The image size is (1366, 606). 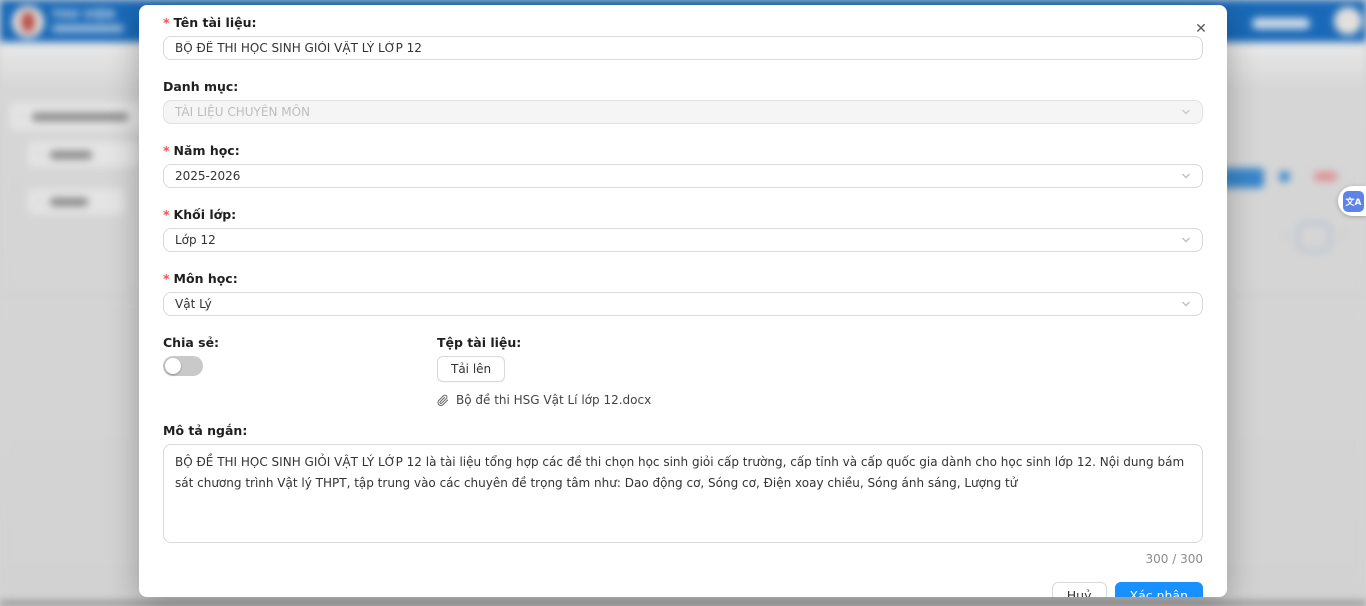 What do you see at coordinates (205, 430) in the screenshot?
I see `description-label: Mô tả ngắn:` at bounding box center [205, 430].